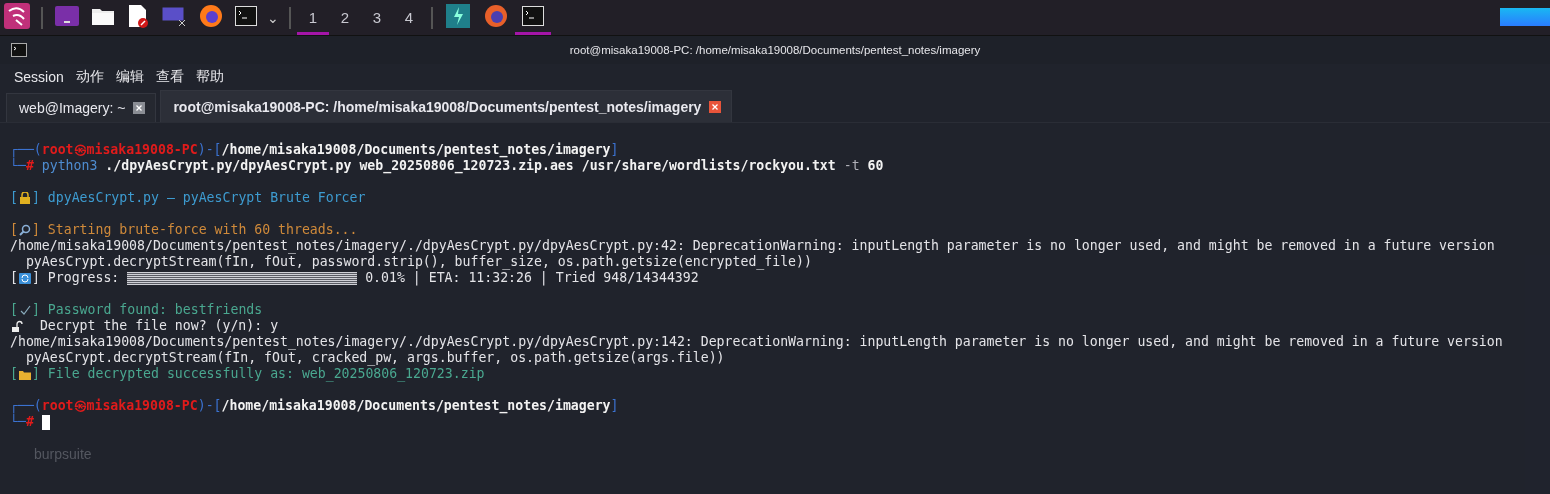 This screenshot has height=494, width=1550. What do you see at coordinates (17, 326) in the screenshot?
I see `unlock-icon` at bounding box center [17, 326].